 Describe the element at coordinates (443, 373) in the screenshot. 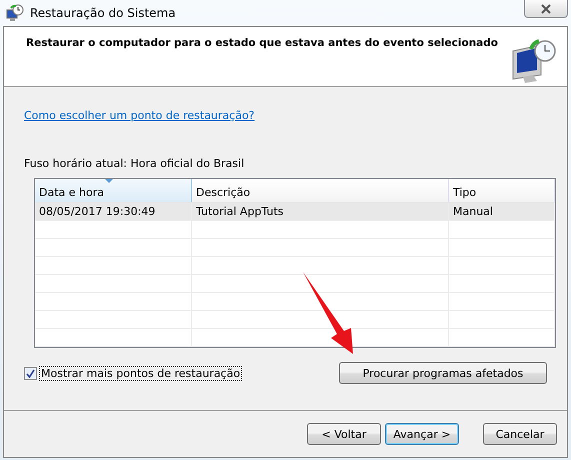

I see `scan-programs-button: Procurar programas afetados` at that location.